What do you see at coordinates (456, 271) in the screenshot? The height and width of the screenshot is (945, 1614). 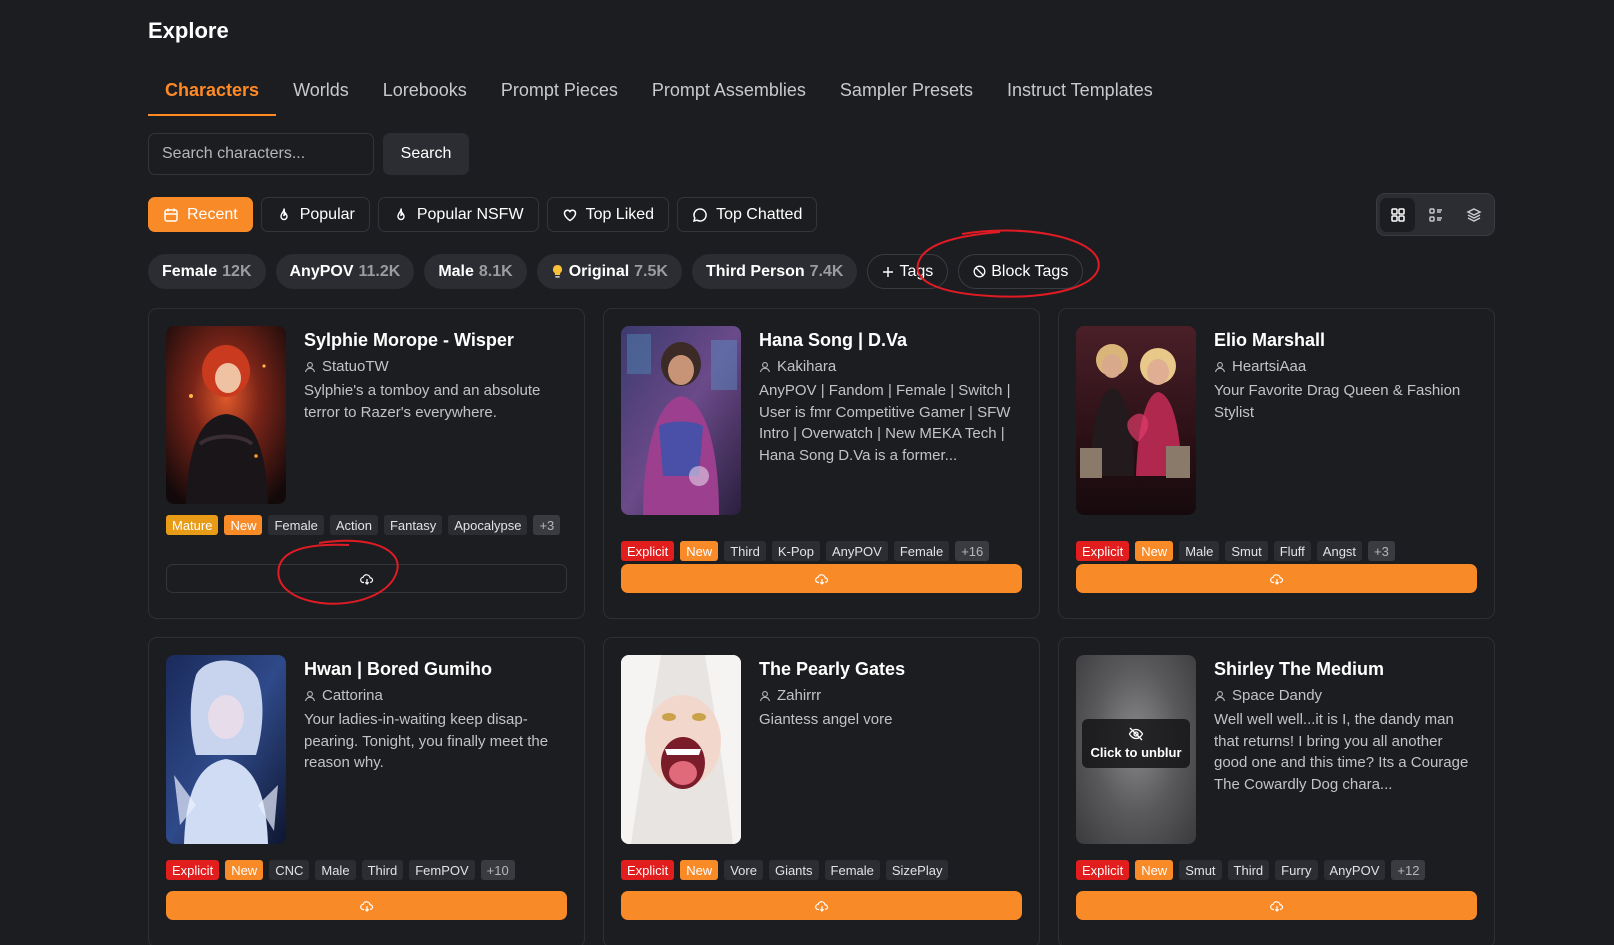 I see `tag-label: Male` at bounding box center [456, 271].